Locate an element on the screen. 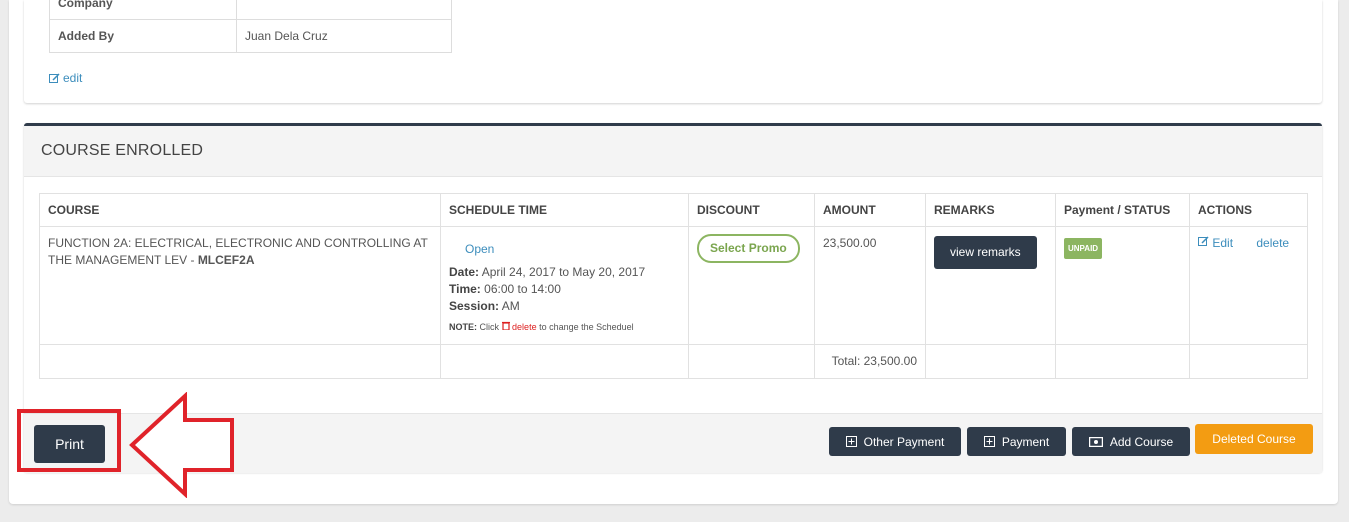 Image resolution: width=1349 pixels, height=522 pixels. edit-info-label: edit is located at coordinates (73, 78).